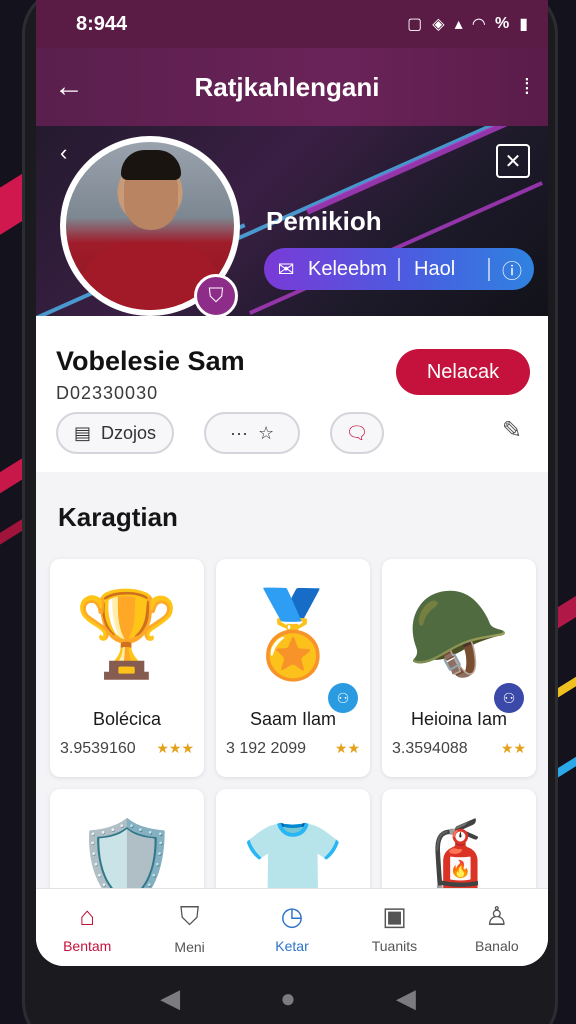 This screenshot has height=1024, width=576. I want to click on chip-label: Dzojos, so click(129, 432).